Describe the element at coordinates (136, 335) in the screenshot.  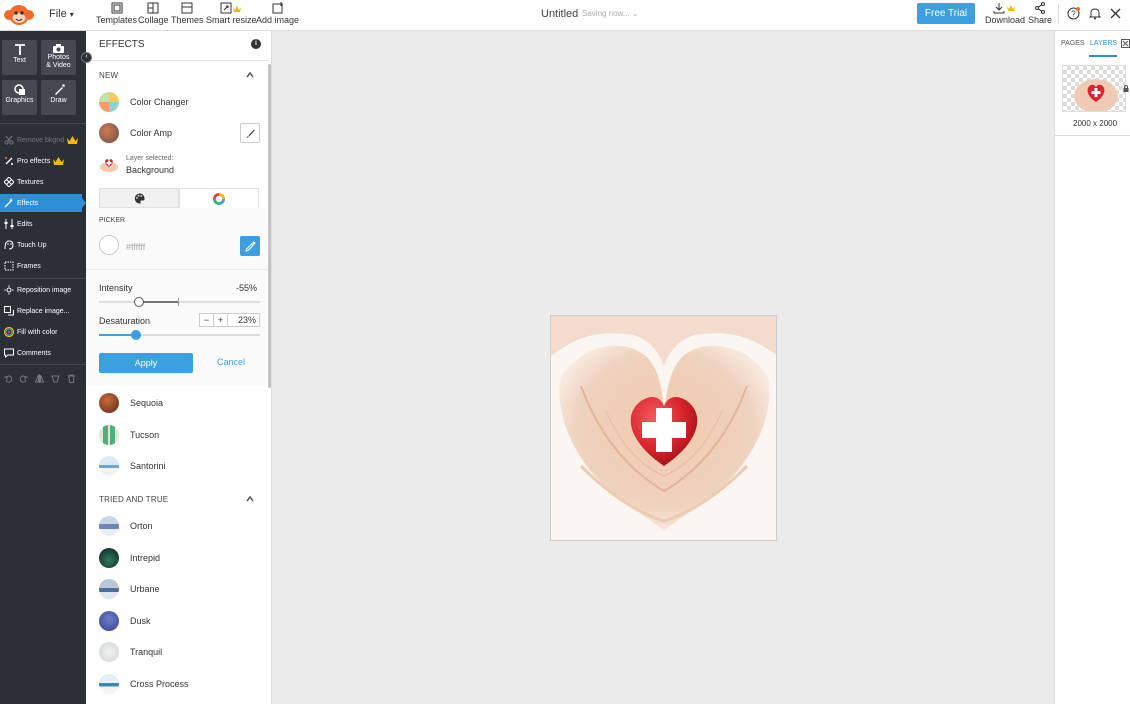
I see `desaturation-slider-handle` at that location.